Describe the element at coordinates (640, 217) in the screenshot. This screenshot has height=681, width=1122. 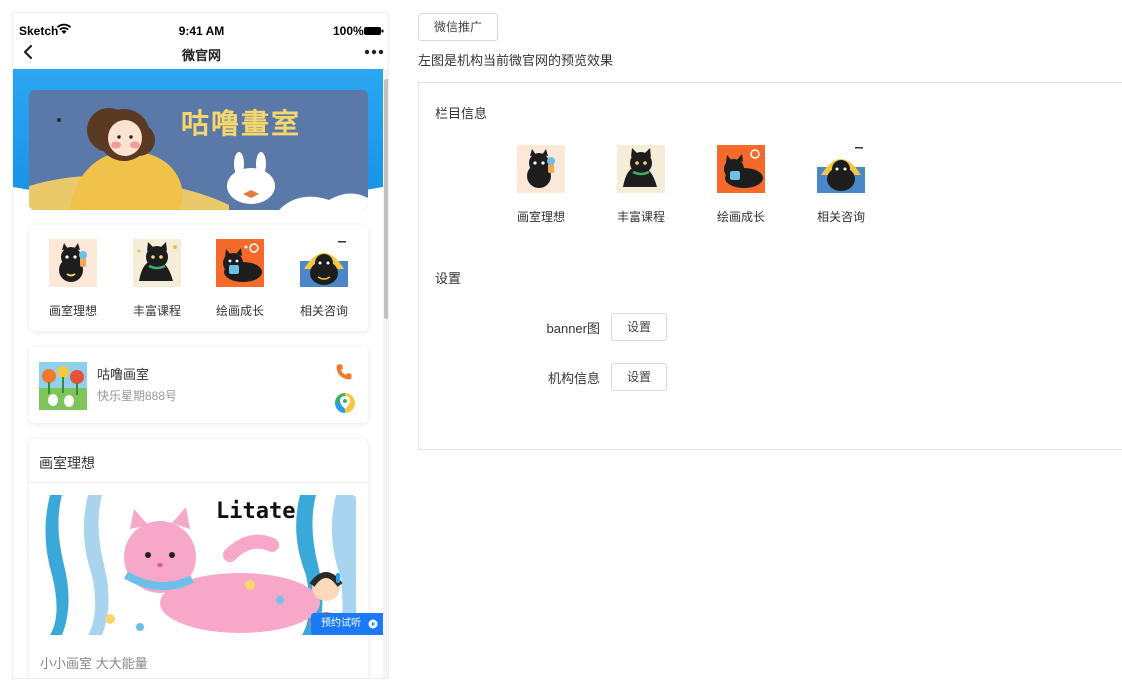
I see `column-item-label: 丰富课程` at that location.